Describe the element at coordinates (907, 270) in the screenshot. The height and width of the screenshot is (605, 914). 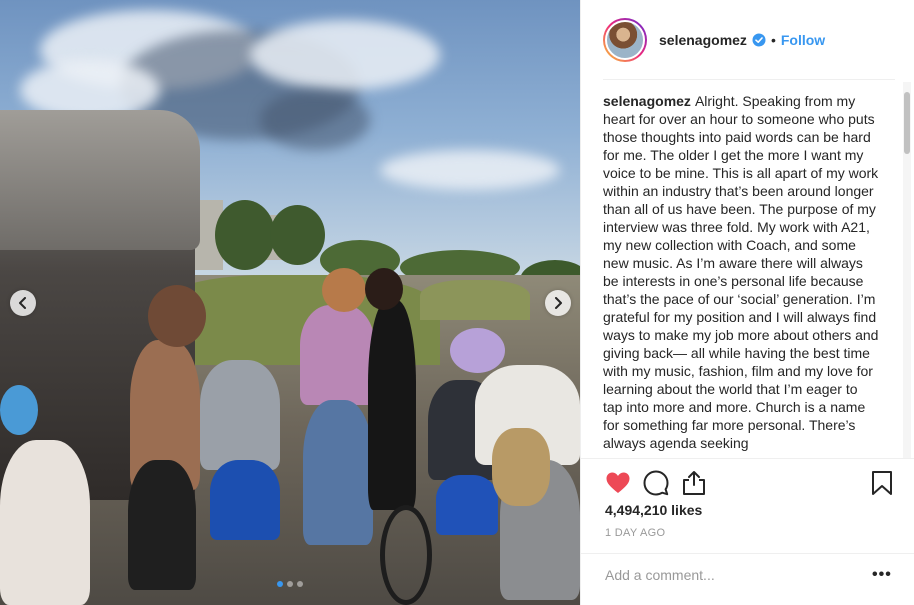
I see `caption-scrollbar` at that location.